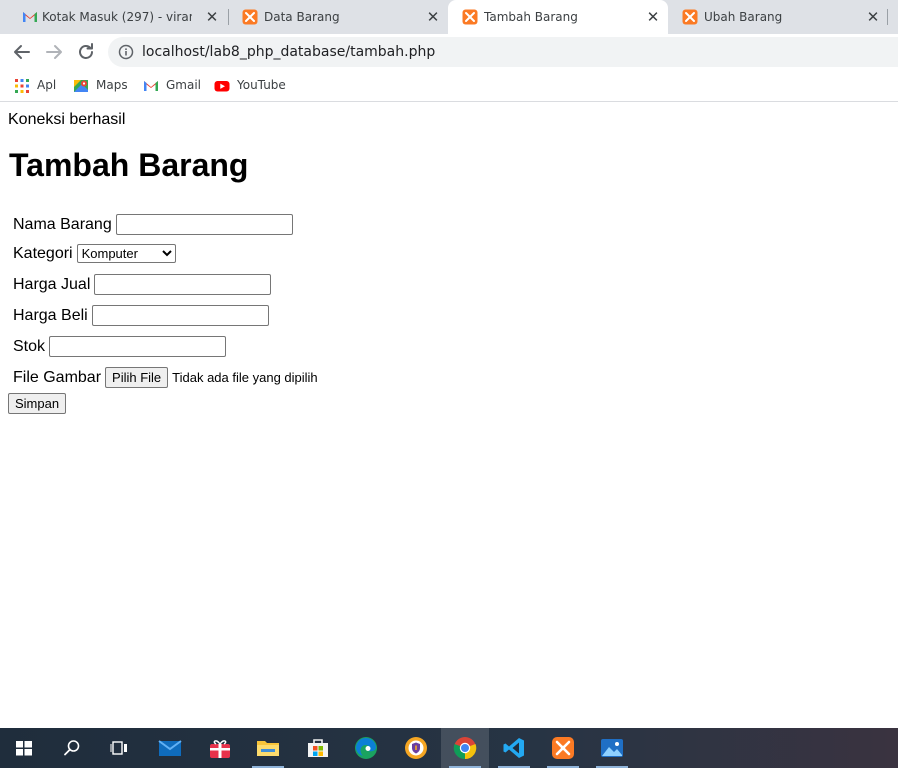 Image resolution: width=898 pixels, height=768 pixels. I want to click on search-button, so click(72, 748).